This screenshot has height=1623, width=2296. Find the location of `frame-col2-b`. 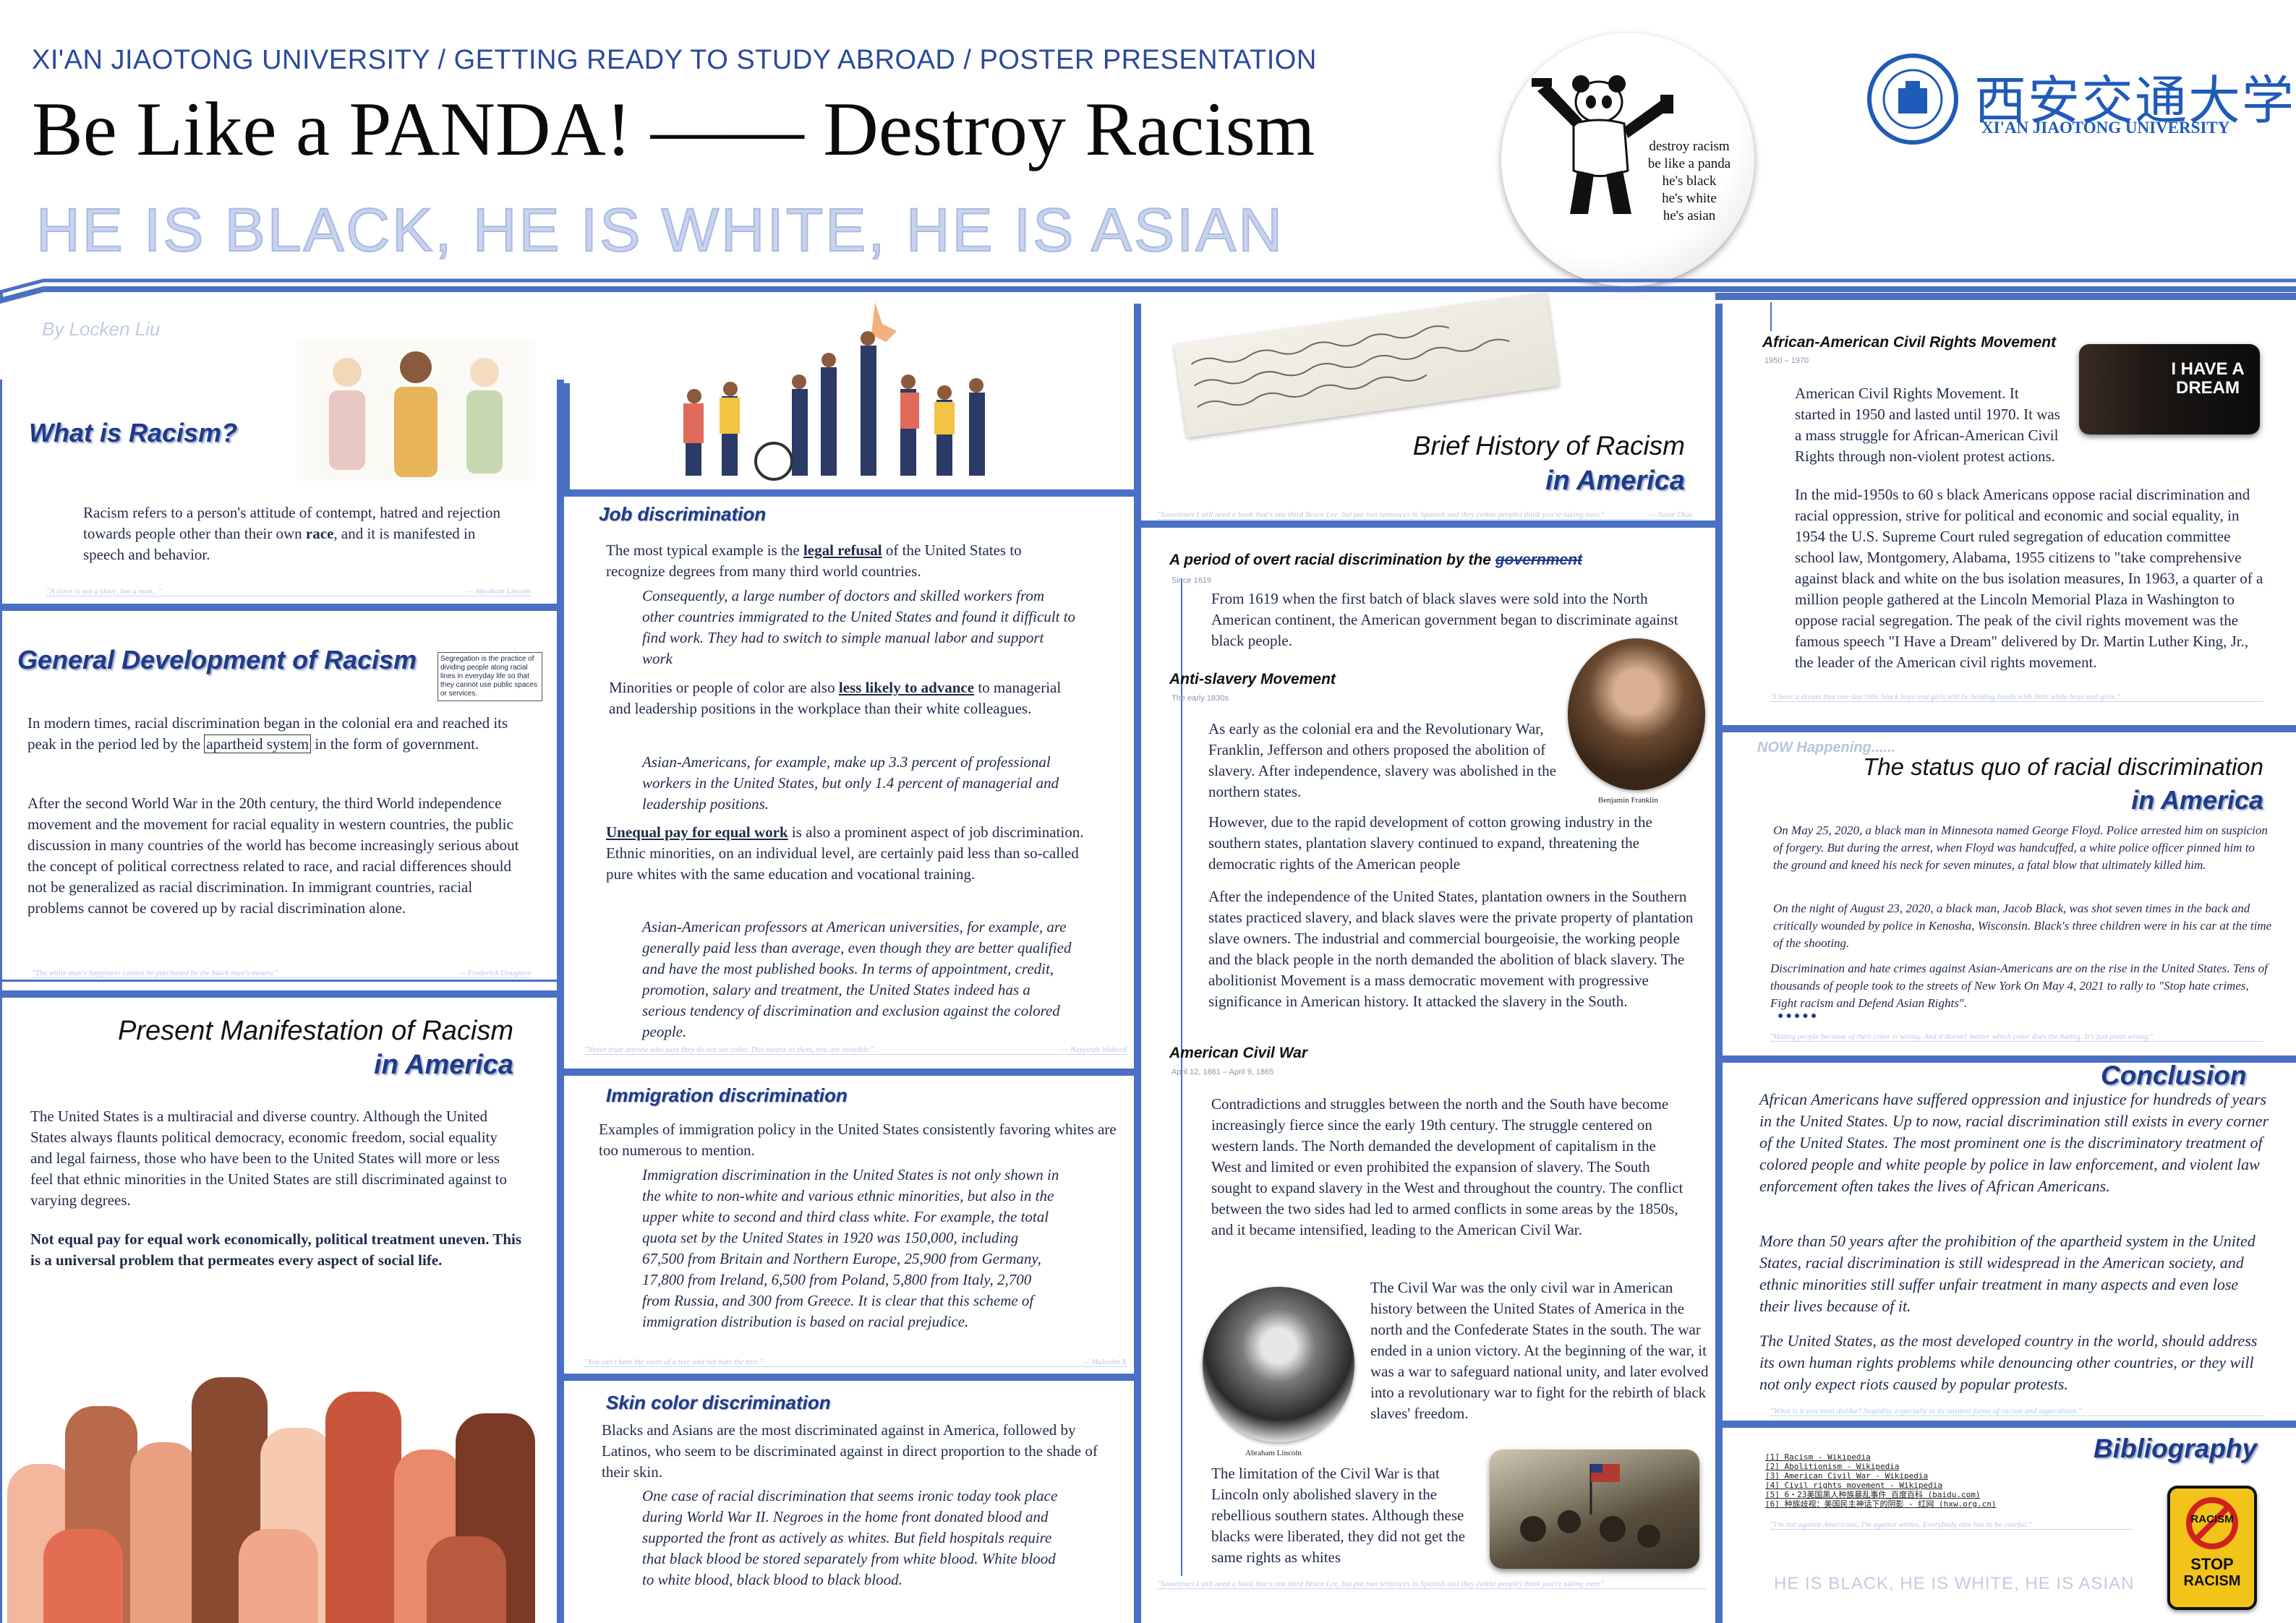

frame-col2-b is located at coordinates (847, 1072).